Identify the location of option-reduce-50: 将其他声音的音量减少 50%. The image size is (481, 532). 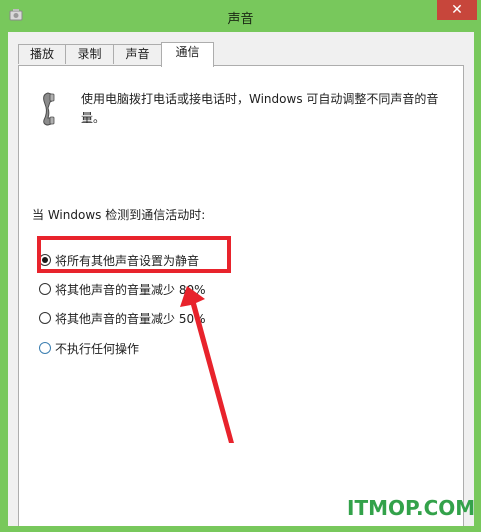
(122, 318).